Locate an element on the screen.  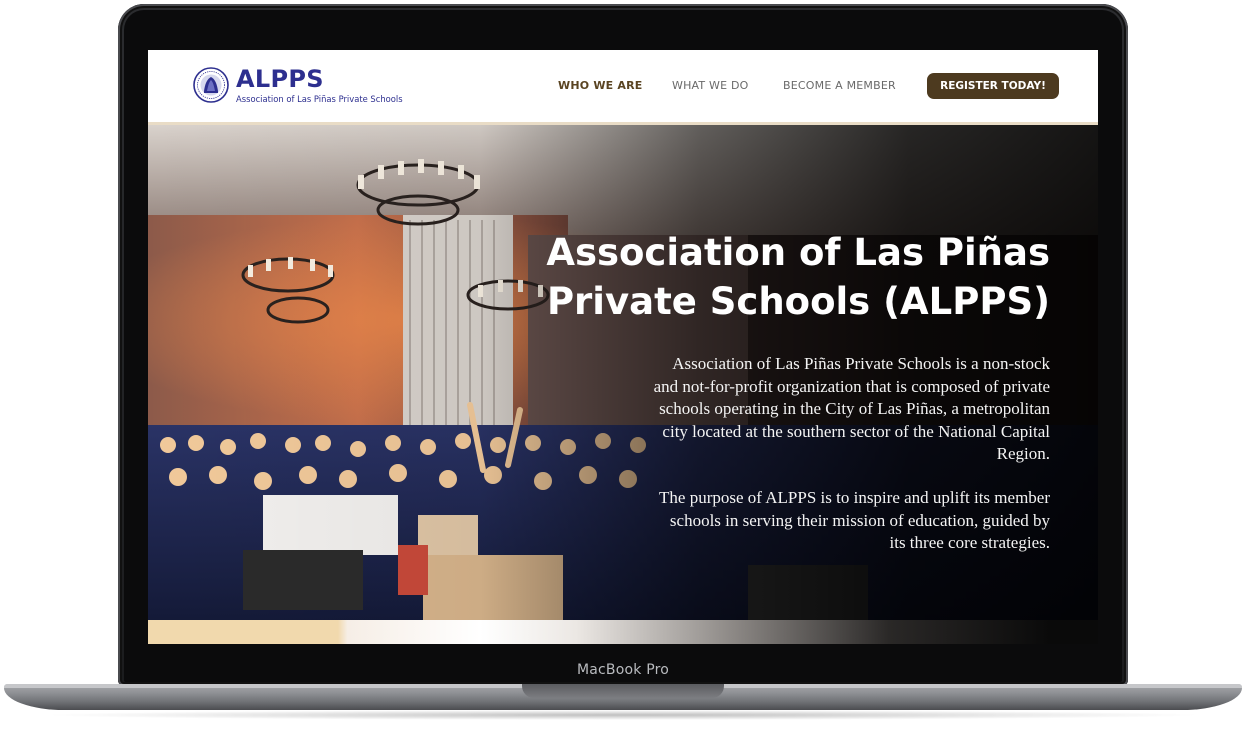
hero-title-line1: Association of Las Piñas is located at coordinates (798, 252).